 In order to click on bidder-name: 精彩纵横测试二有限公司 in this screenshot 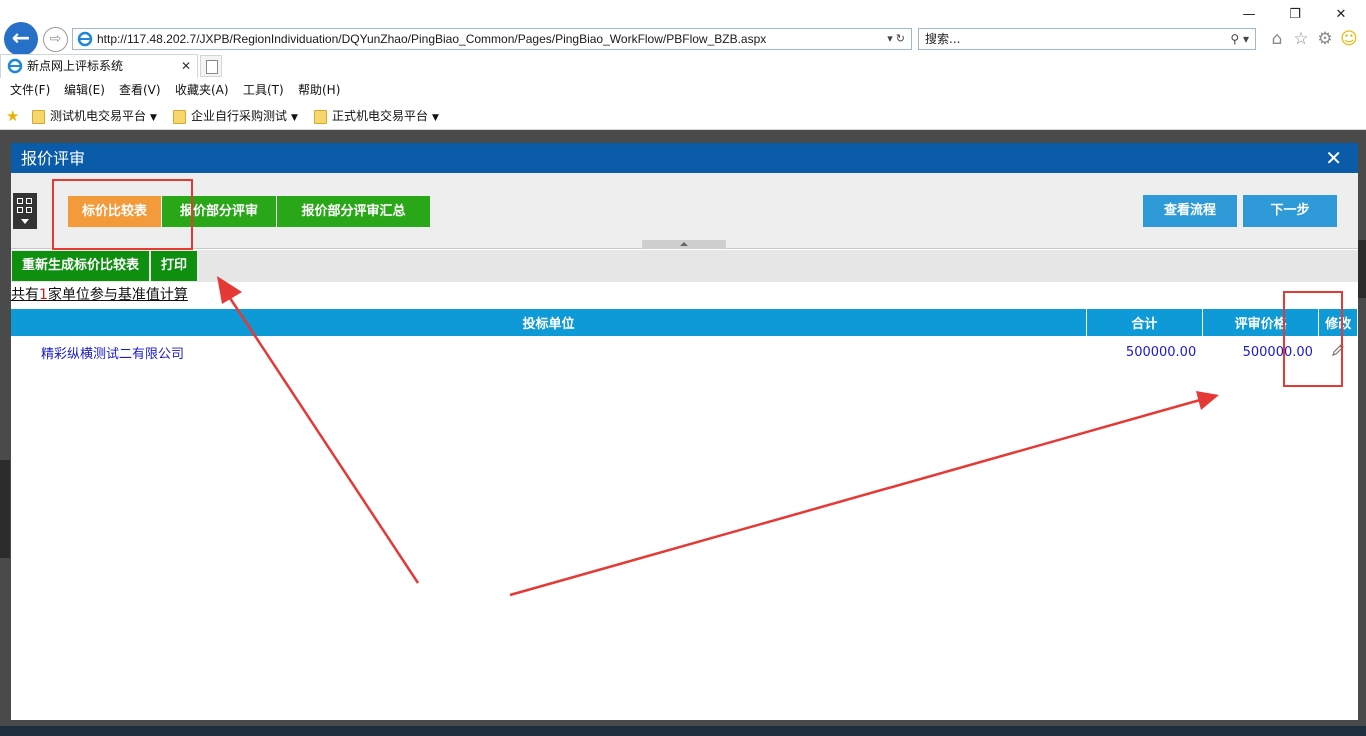, I will do `click(113, 354)`.